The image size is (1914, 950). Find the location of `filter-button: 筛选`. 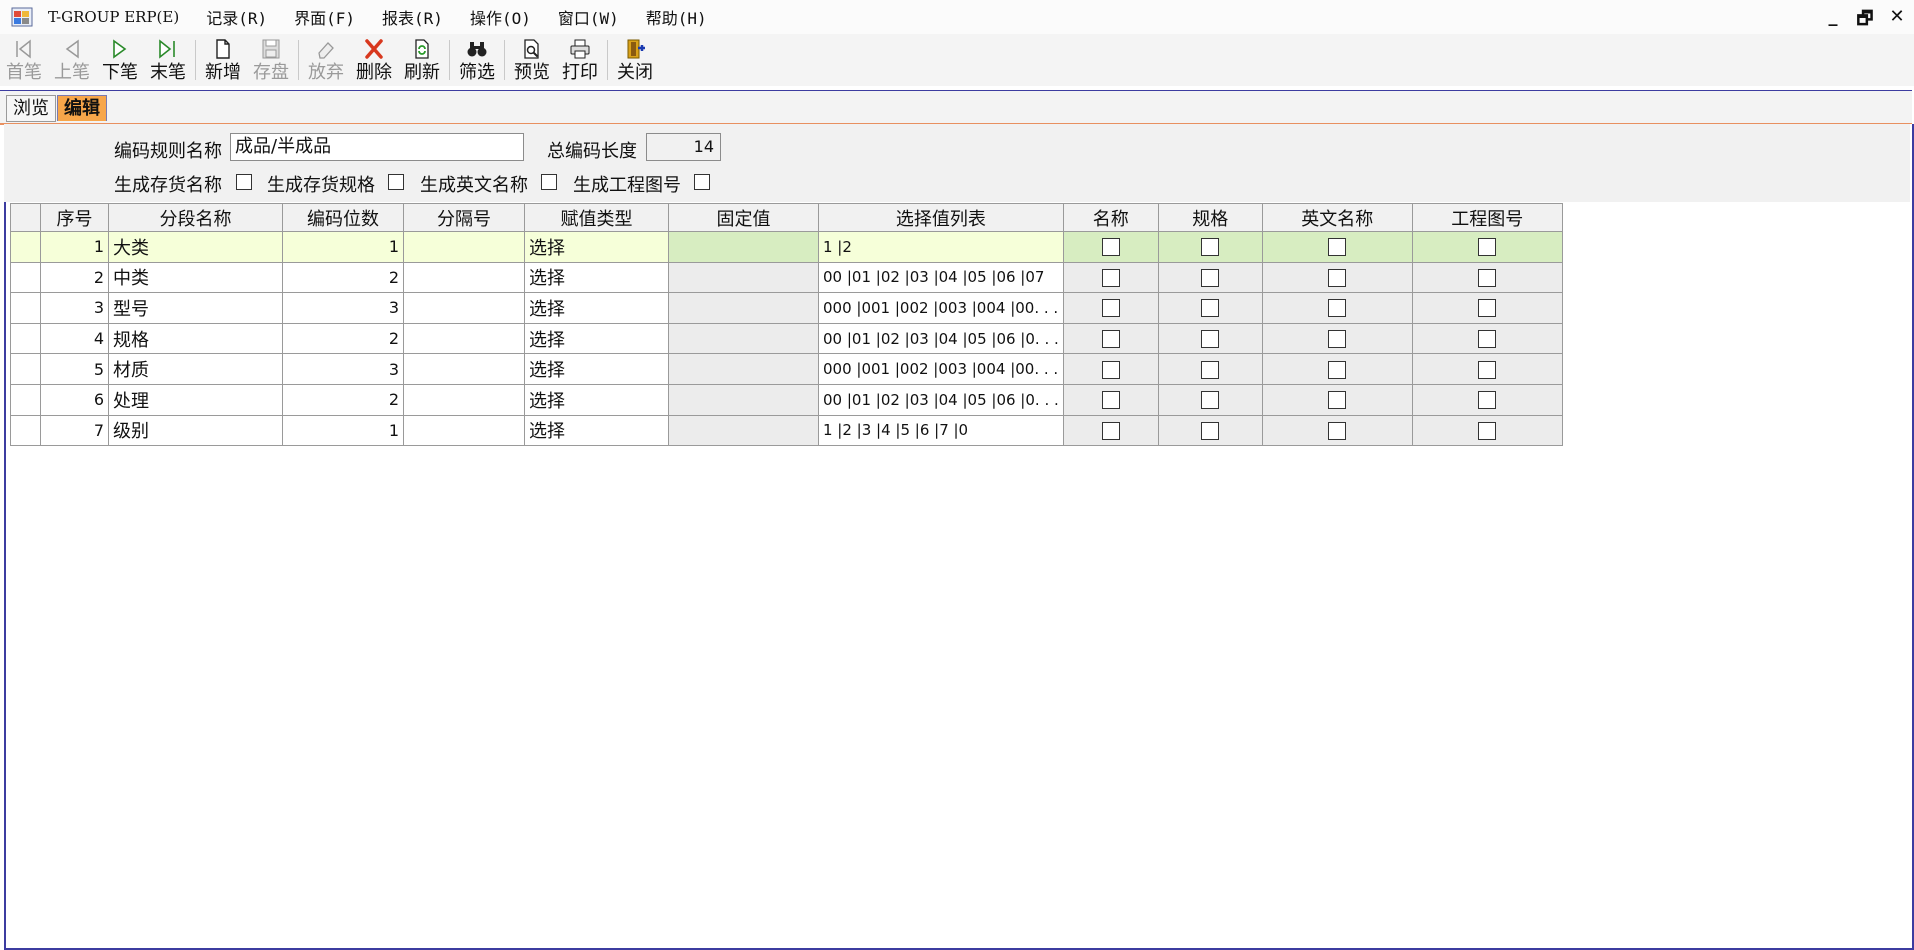

filter-button: 筛选 is located at coordinates (477, 60).